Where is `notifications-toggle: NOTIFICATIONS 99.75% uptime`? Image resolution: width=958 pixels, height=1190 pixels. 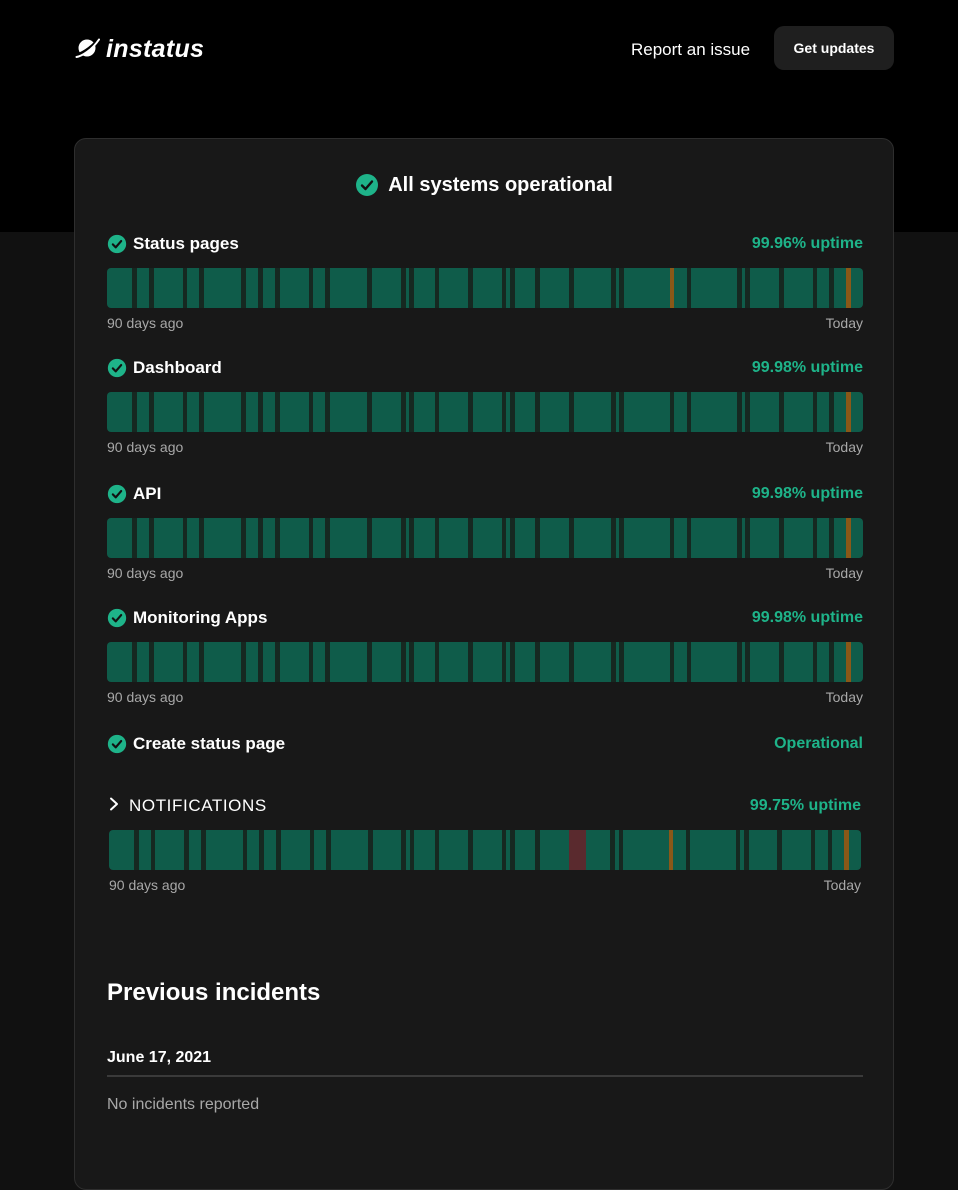
notifications-toggle: NOTIFICATIONS 99.75% uptime is located at coordinates (485, 807).